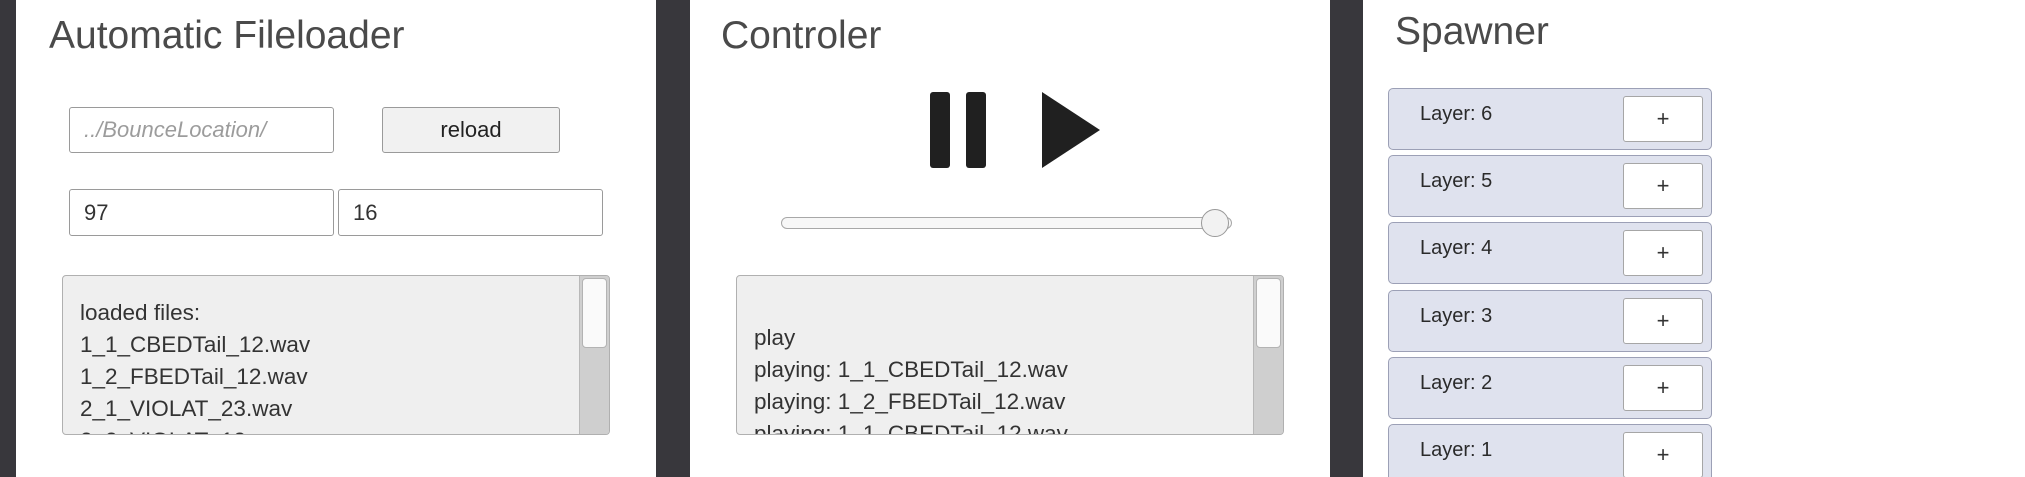 Image resolution: width=2025 pixels, height=477 pixels. What do you see at coordinates (1550, 186) in the screenshot?
I see `layer-row-5: Layer: 5 +` at bounding box center [1550, 186].